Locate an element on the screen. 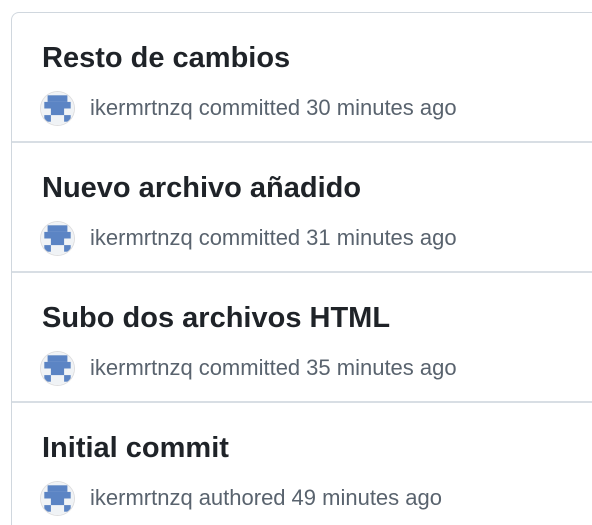 The height and width of the screenshot is (525, 592). commit-meta: ikermrtnzq committed 30 minutes ago is located at coordinates (249, 108).